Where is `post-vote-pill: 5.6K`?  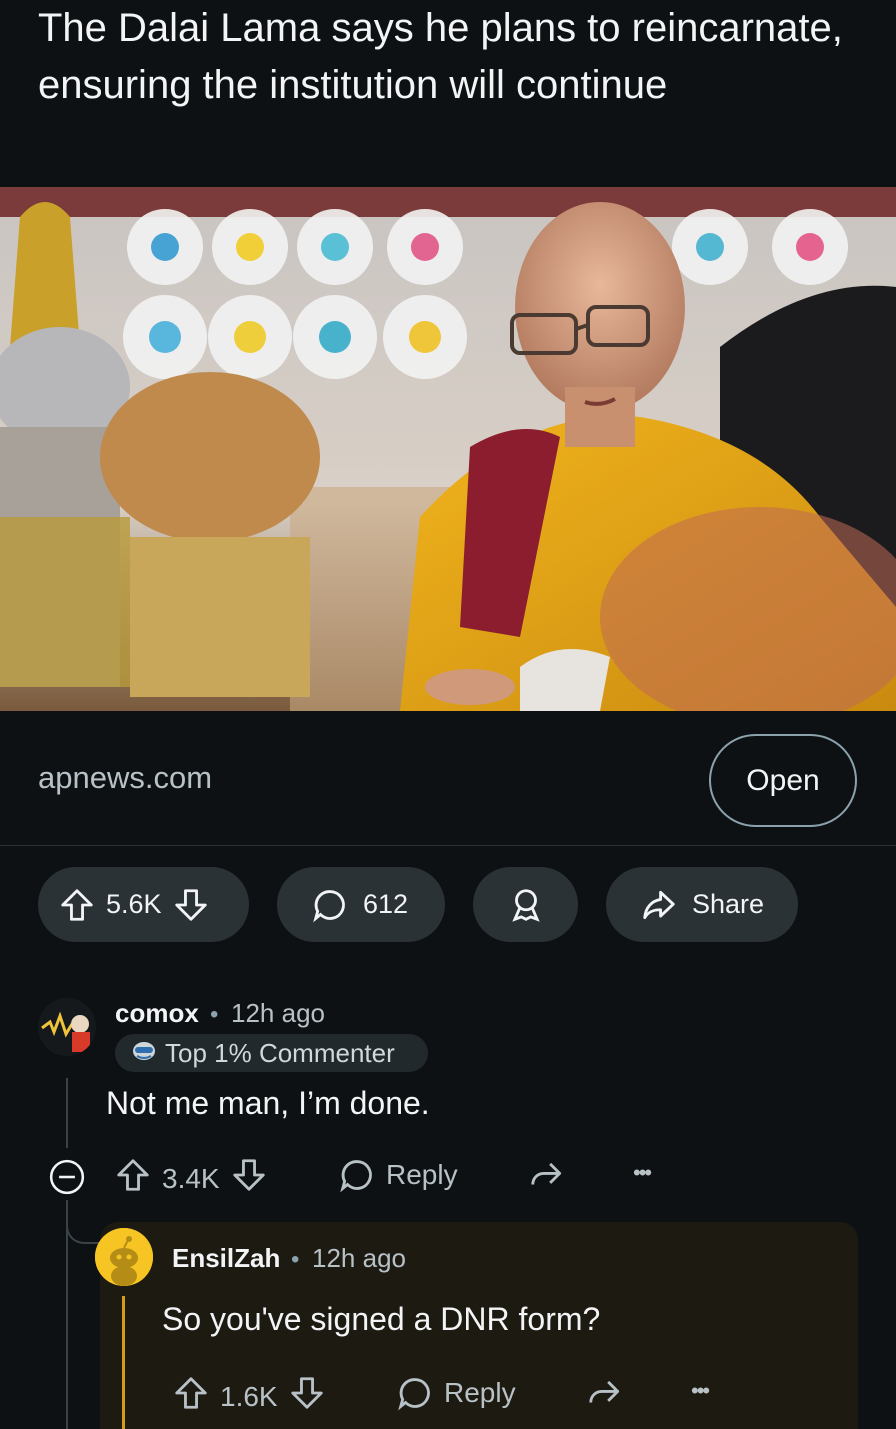 post-vote-pill: 5.6K is located at coordinates (143, 904).